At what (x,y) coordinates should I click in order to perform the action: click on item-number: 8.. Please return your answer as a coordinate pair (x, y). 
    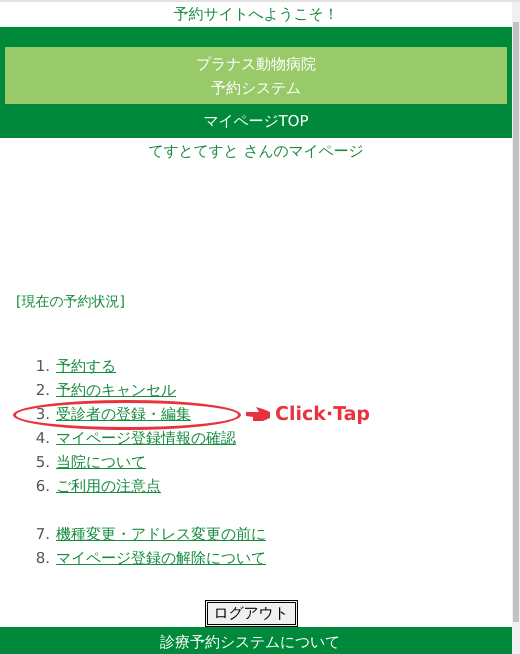
    Looking at the image, I should click on (42, 558).